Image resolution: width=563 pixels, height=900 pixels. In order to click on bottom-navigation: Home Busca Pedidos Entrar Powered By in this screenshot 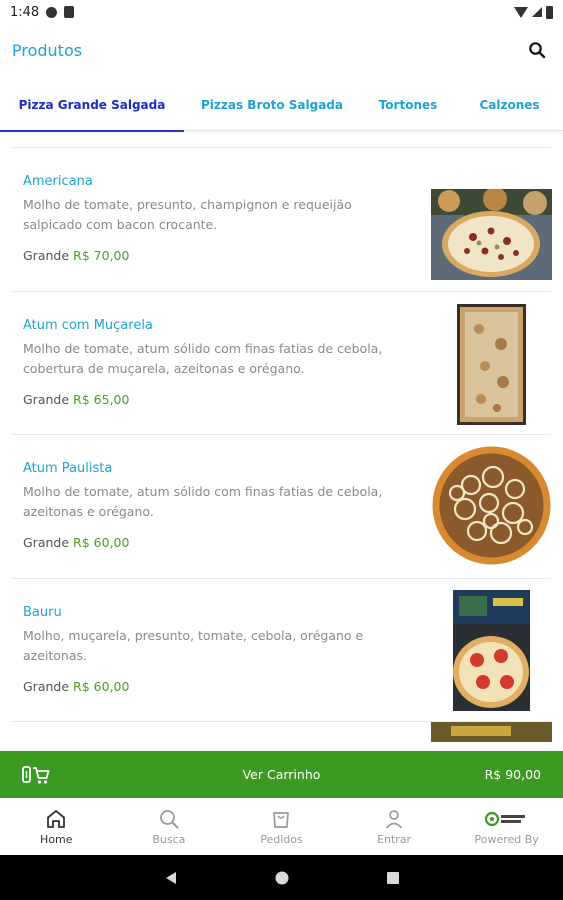, I will do `click(281, 826)`.